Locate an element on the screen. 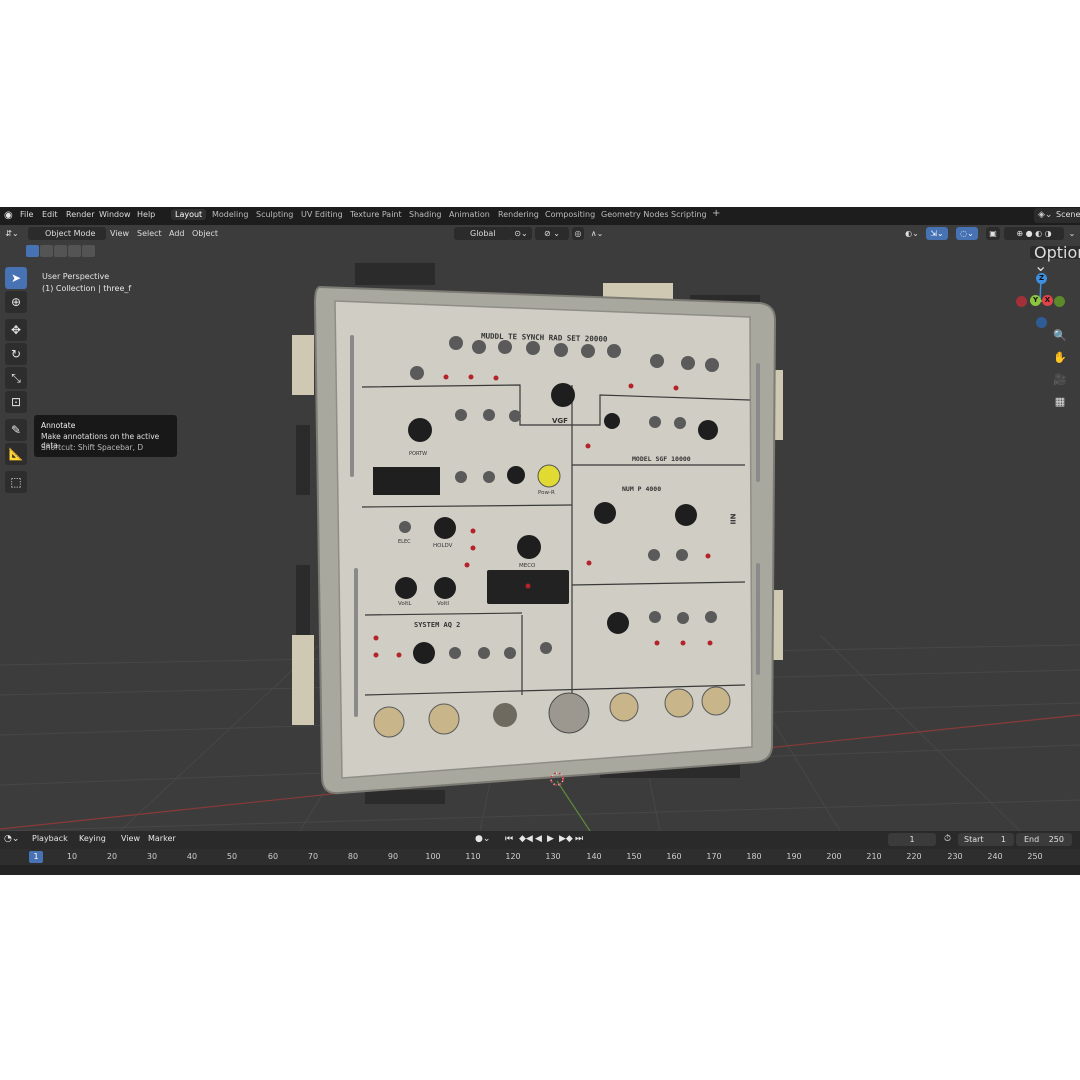  select-subtract-icon is located at coordinates (60, 251).